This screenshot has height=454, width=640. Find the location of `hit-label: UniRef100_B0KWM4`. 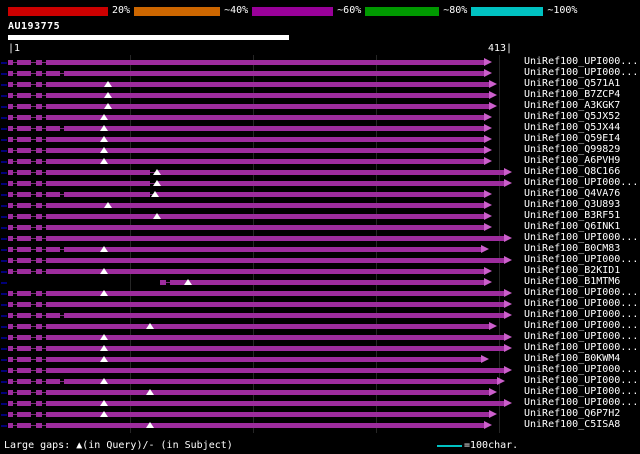

hit-label: UniRef100_B0KWM4 is located at coordinates (572, 358).